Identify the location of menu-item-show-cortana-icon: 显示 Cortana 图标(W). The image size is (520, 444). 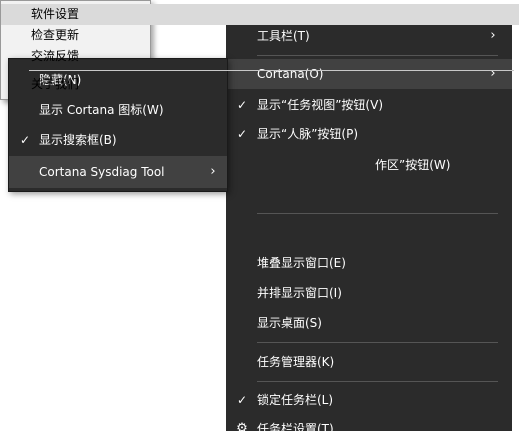
(118, 110).